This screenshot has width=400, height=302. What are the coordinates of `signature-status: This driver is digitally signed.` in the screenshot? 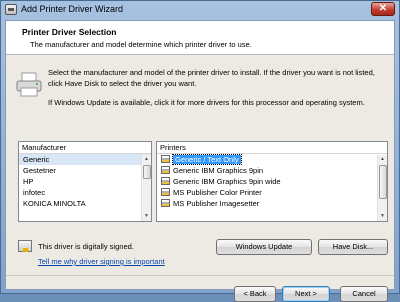 It's located at (86, 246).